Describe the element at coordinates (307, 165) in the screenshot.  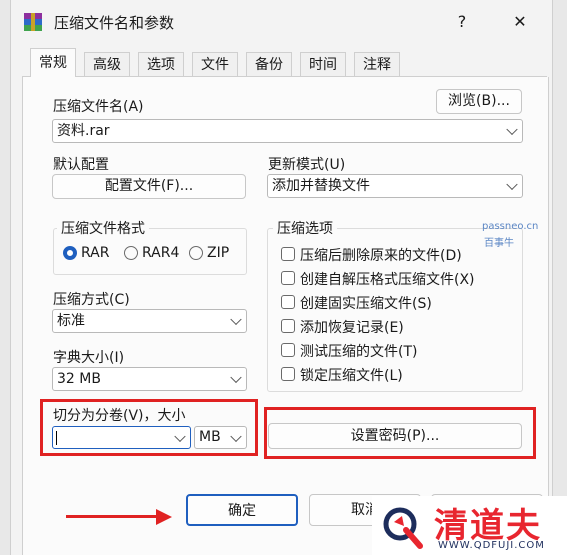
I see `update-mode-label: 更新模式(U)` at that location.